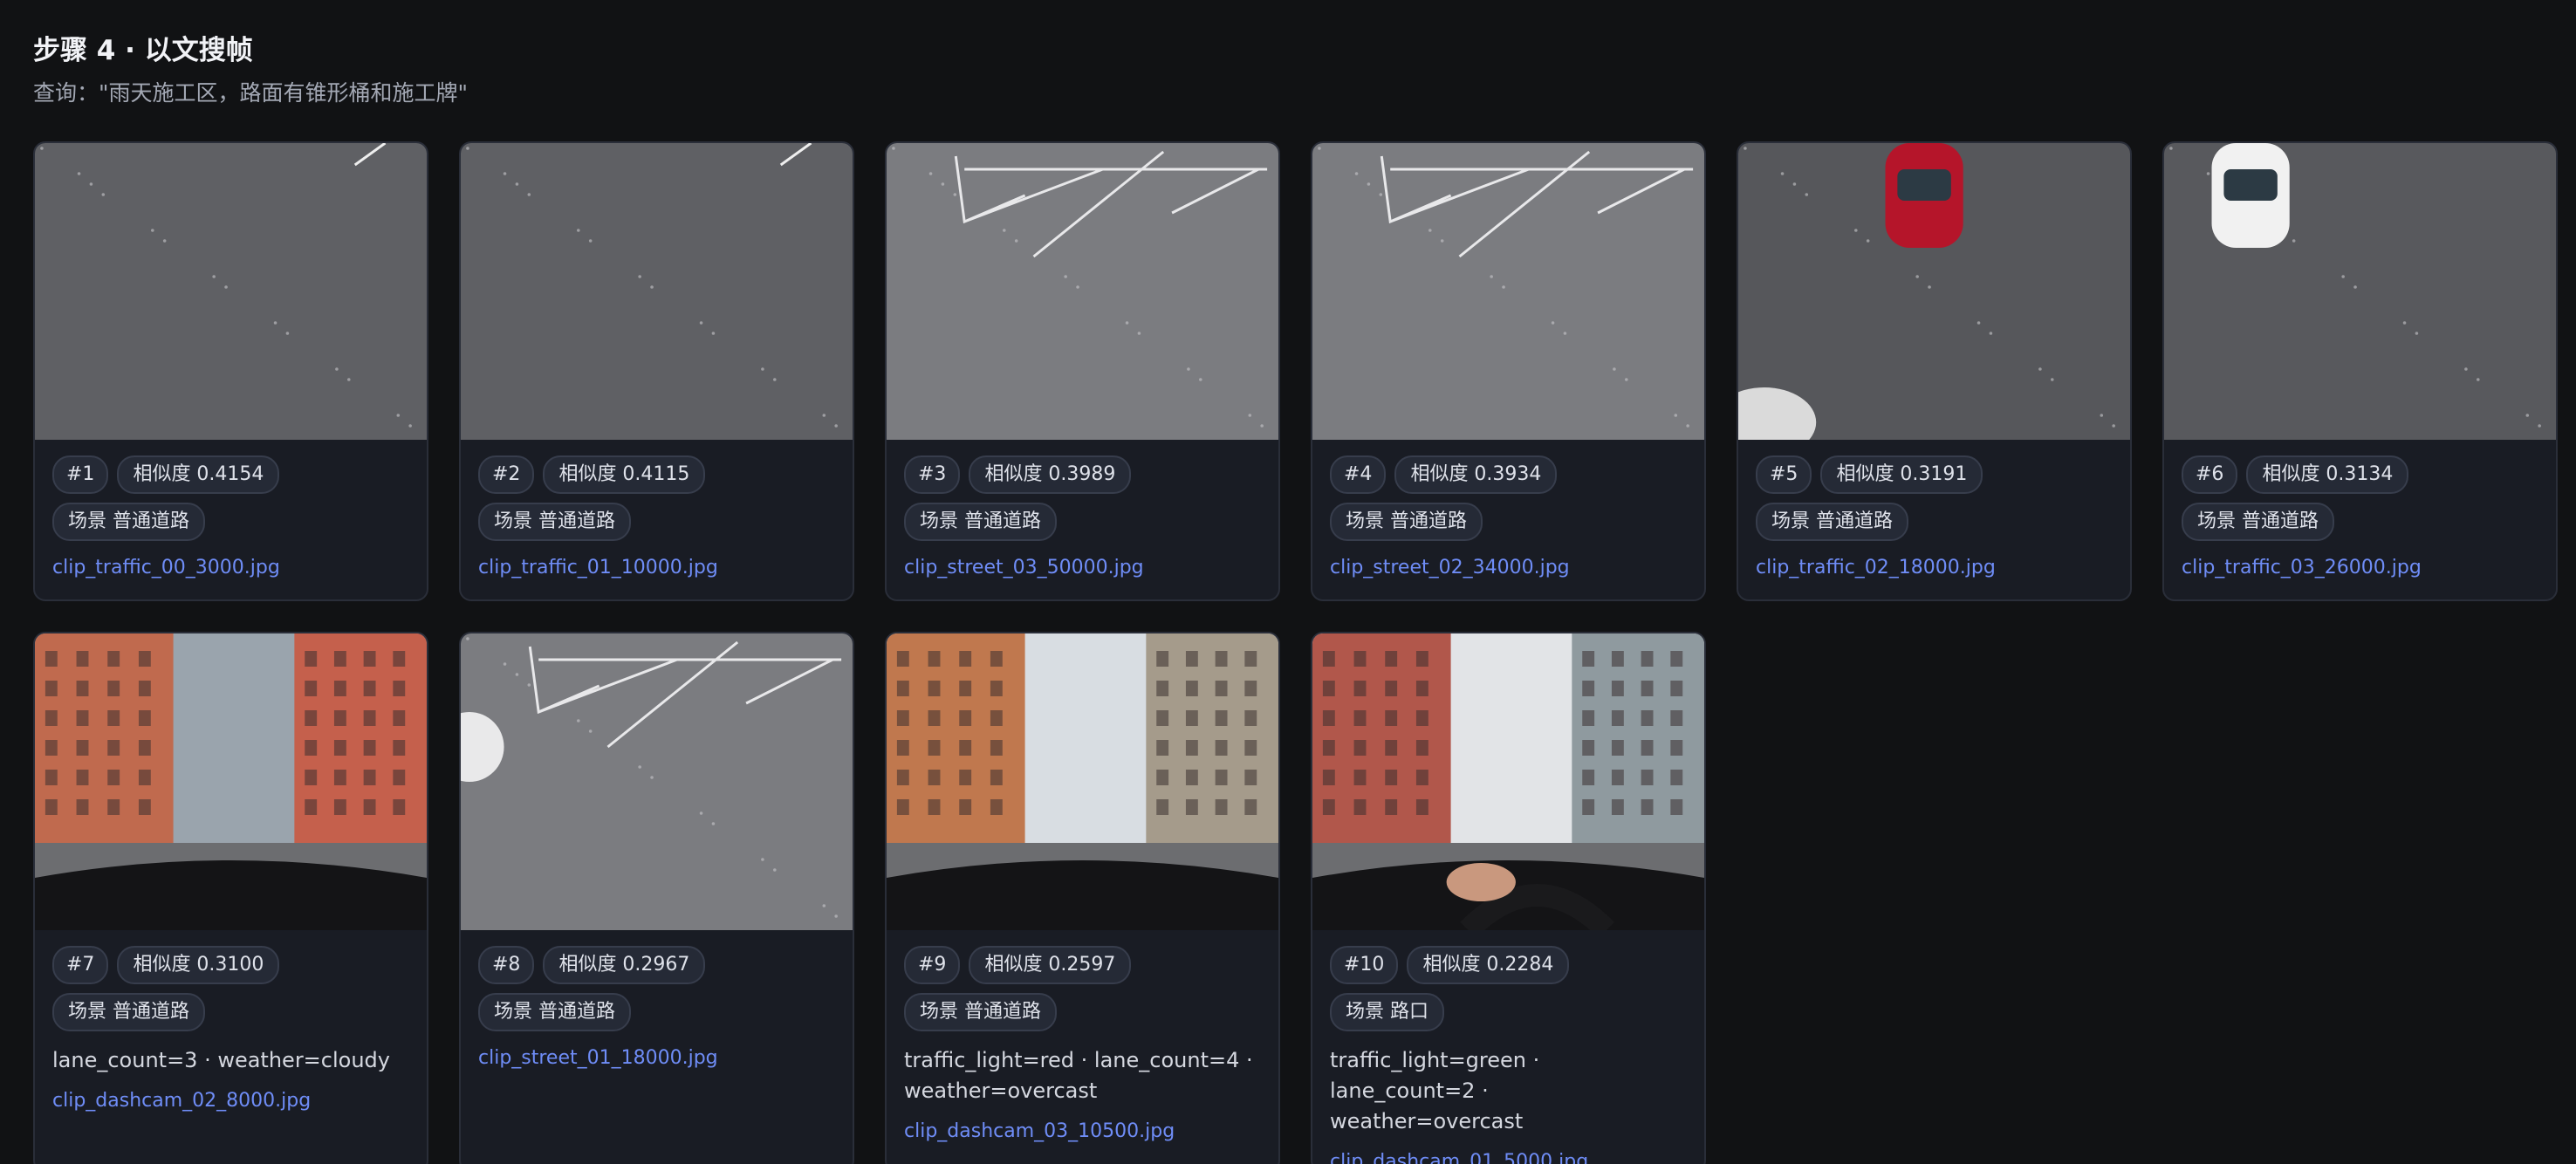 This screenshot has height=1164, width=2576. What do you see at coordinates (507, 965) in the screenshot?
I see `rank-badge: #8` at bounding box center [507, 965].